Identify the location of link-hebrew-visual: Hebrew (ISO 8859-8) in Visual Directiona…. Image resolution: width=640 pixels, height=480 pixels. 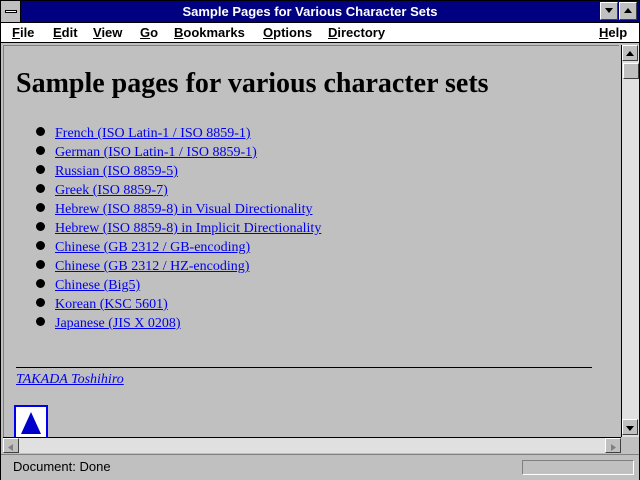
(183, 209).